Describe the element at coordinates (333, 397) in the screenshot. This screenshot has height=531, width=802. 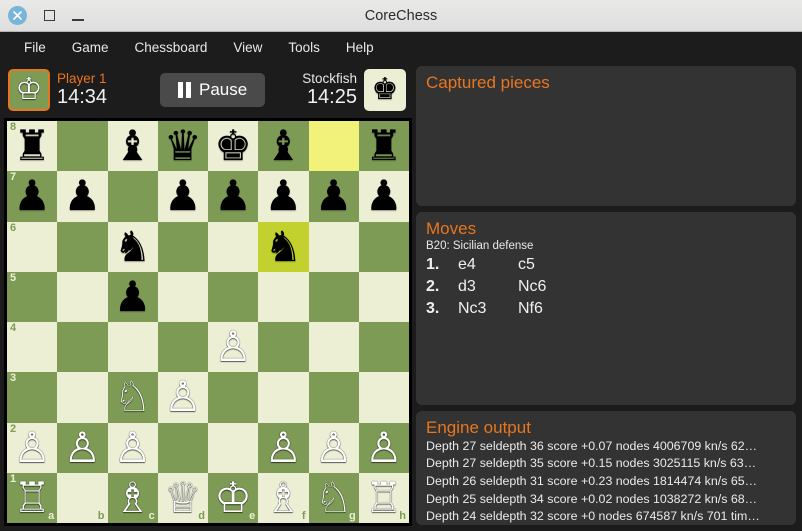
I see `board-square-g3` at that location.